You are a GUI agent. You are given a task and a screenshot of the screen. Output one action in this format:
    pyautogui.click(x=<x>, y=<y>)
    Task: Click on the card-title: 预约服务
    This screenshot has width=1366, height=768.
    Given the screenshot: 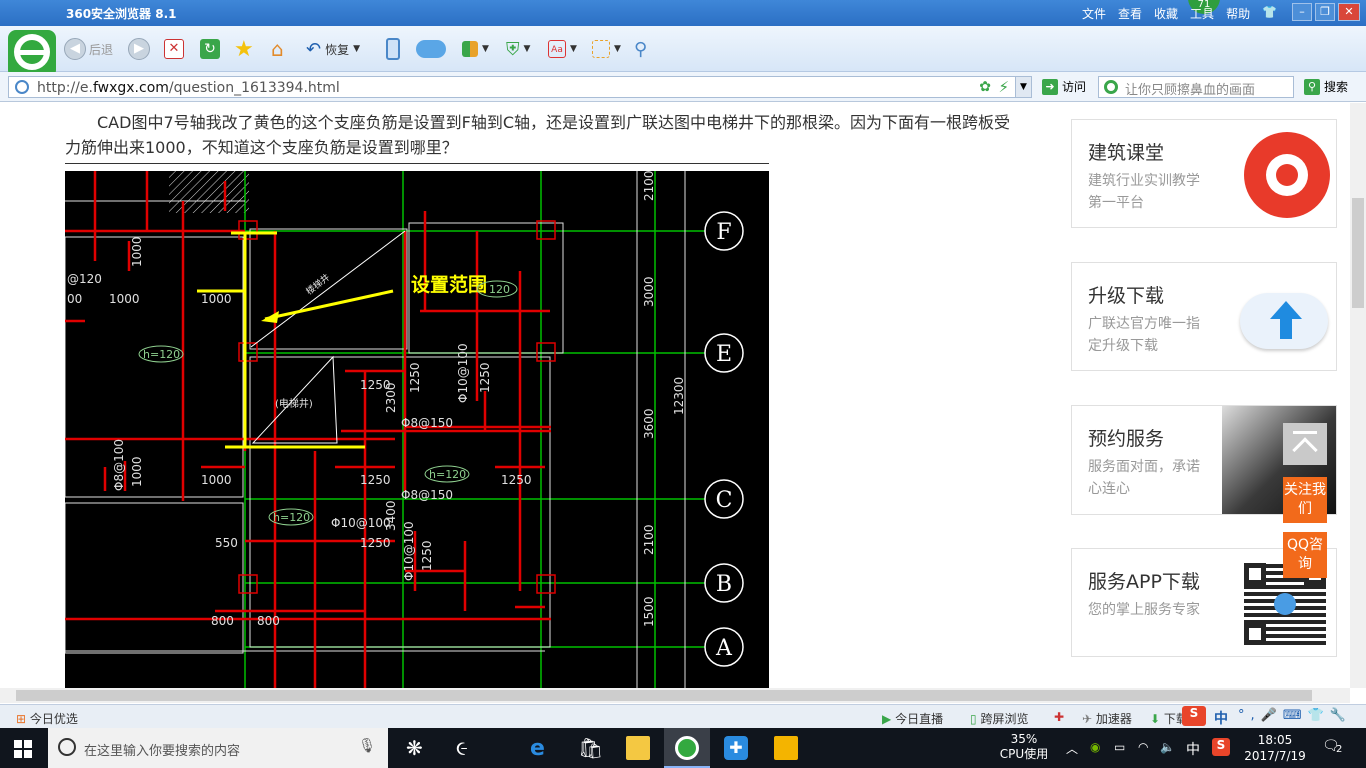 What is the action you would take?
    pyautogui.click(x=1126, y=439)
    